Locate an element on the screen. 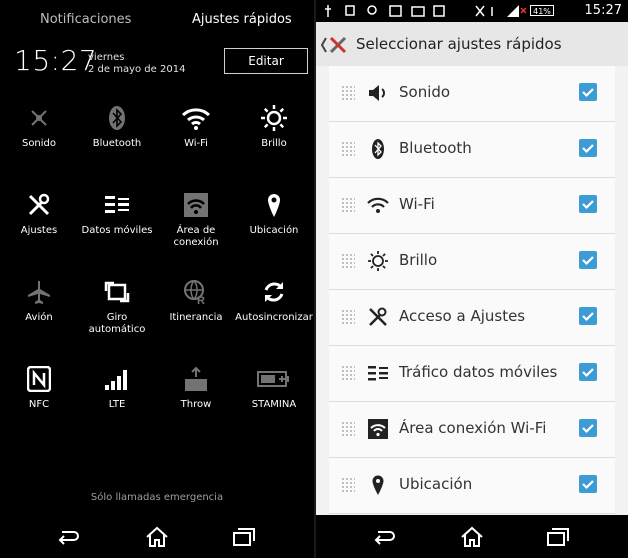 The width and height of the screenshot is (628, 558). tile-label: Throw is located at coordinates (196, 404).